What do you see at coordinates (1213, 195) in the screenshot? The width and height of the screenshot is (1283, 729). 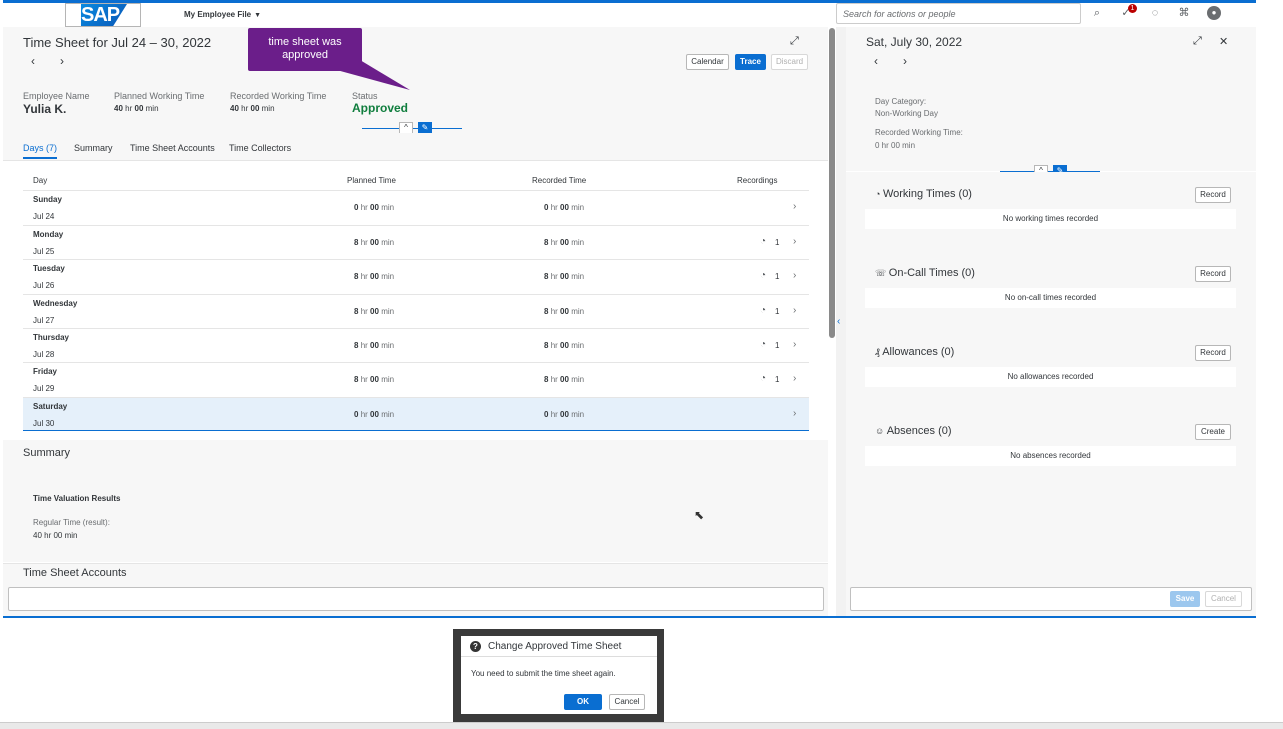 I see `record-working-time-button: Record` at bounding box center [1213, 195].